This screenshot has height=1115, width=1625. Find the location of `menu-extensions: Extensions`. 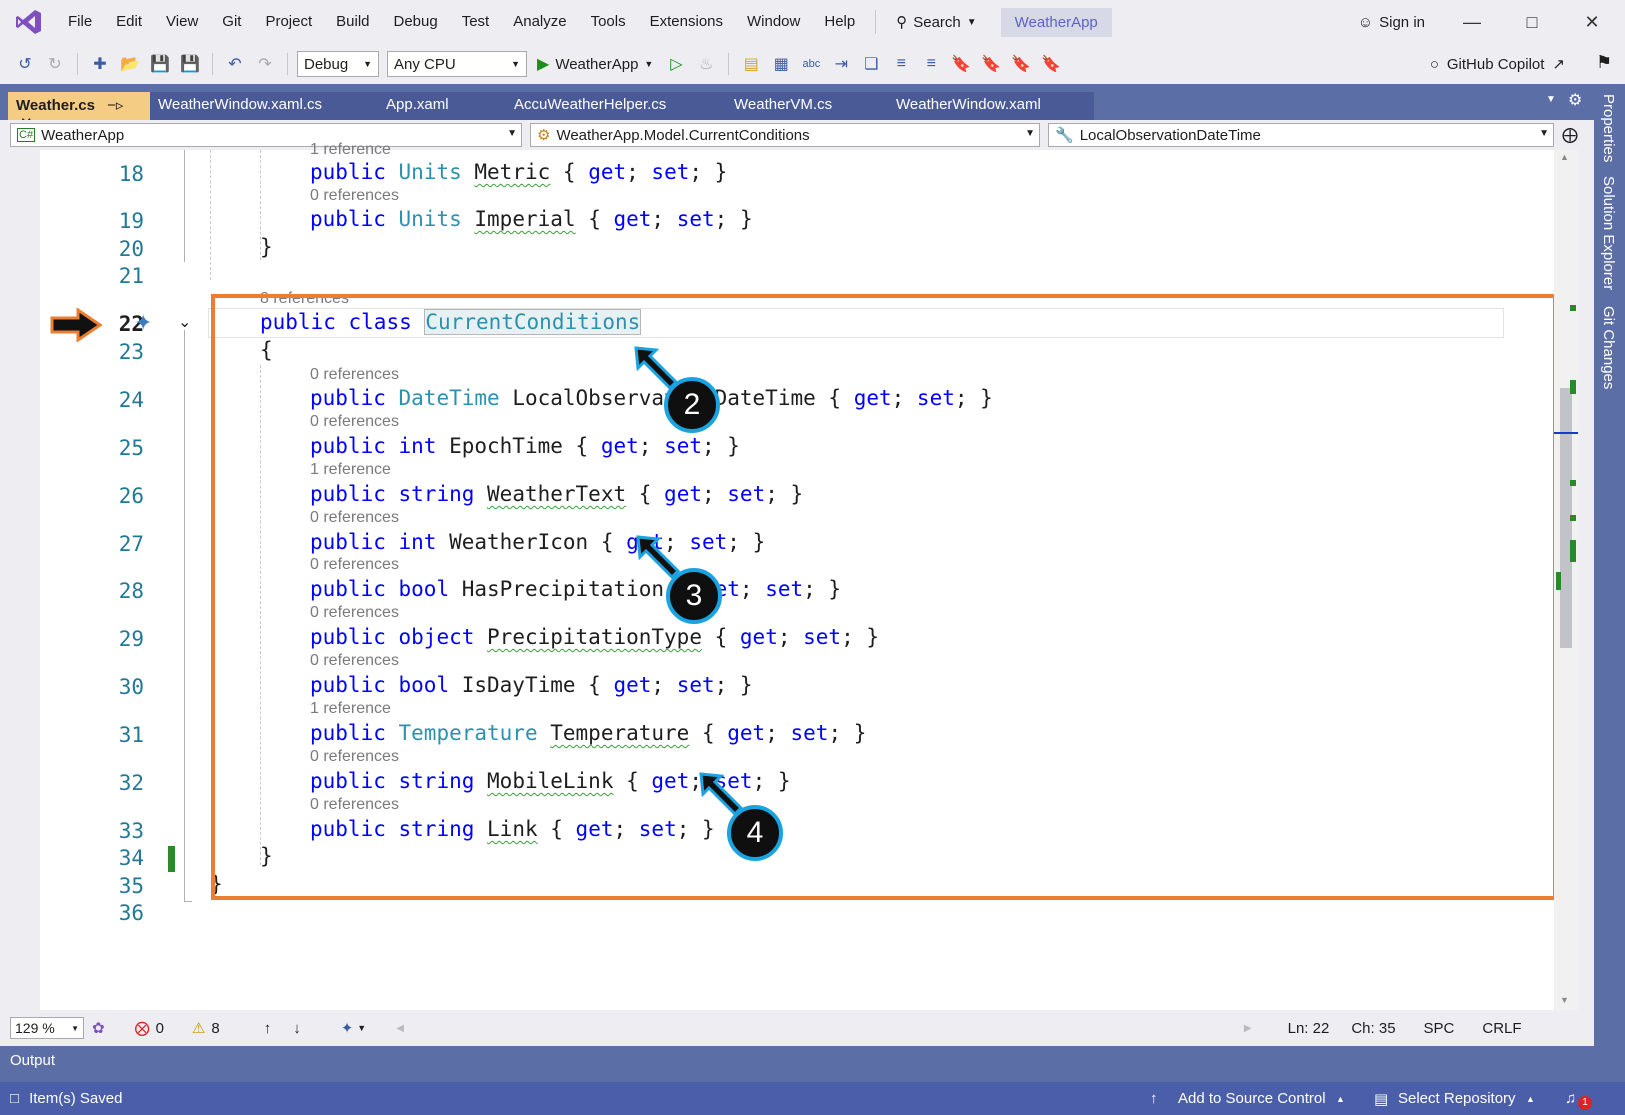

menu-extensions: Extensions is located at coordinates (686, 22).